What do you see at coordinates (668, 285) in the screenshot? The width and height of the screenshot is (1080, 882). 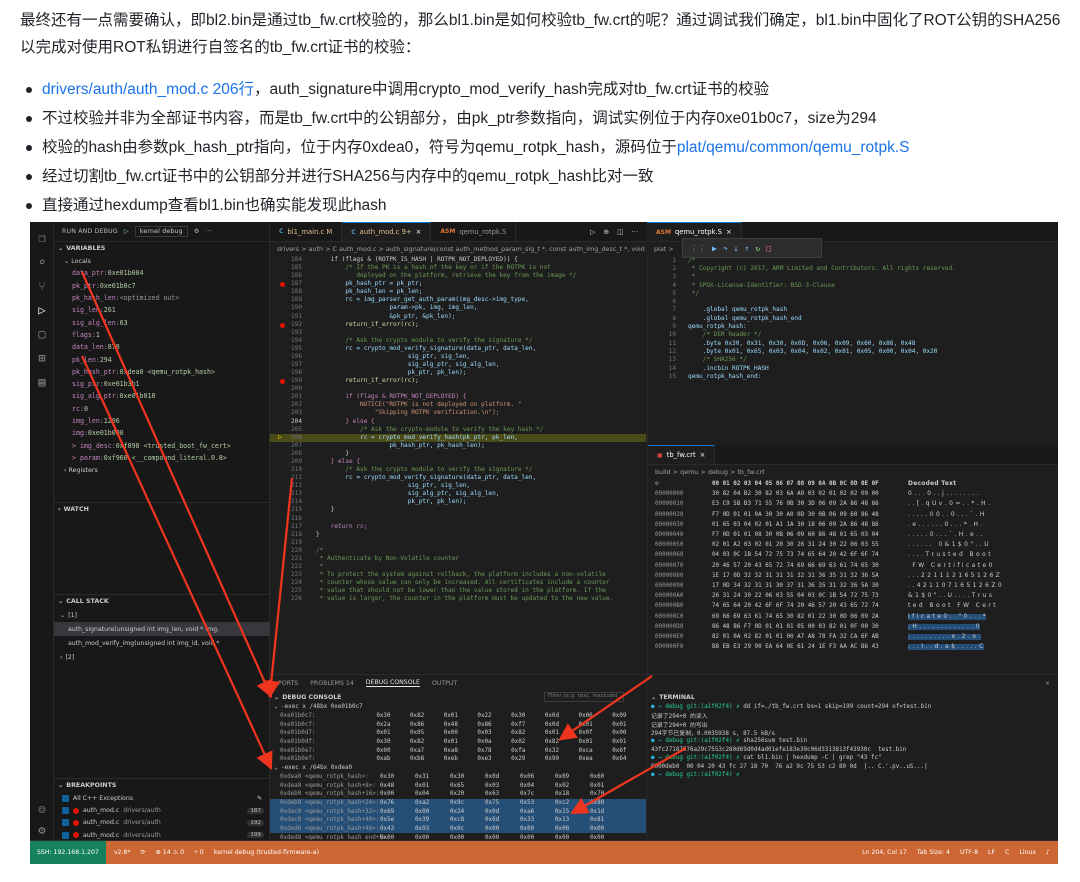 I see `line-number: 4` at bounding box center [668, 285].